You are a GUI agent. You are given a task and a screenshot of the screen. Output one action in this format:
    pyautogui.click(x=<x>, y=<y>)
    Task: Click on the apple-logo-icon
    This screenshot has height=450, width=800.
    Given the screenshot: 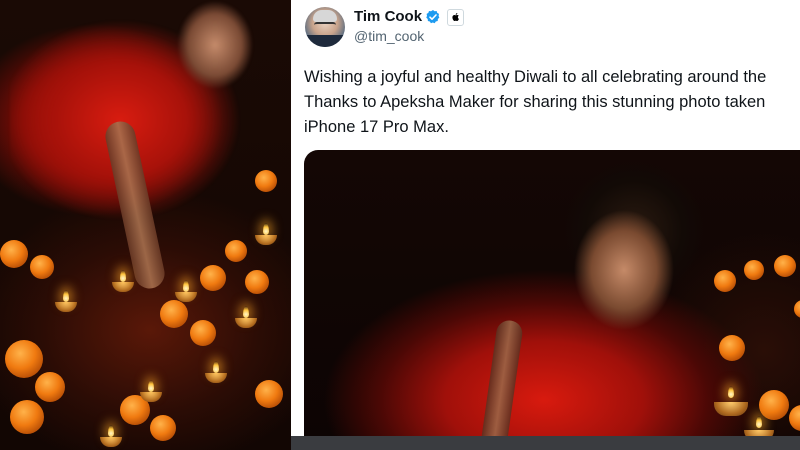 What is the action you would take?
    pyautogui.click(x=455, y=17)
    